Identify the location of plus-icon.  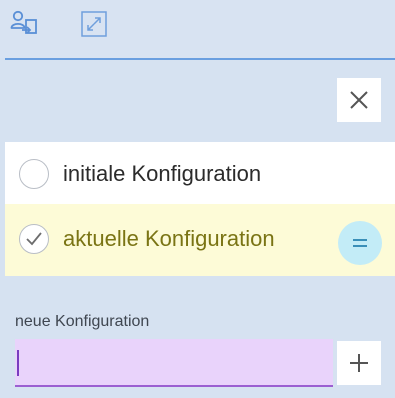
(359, 363).